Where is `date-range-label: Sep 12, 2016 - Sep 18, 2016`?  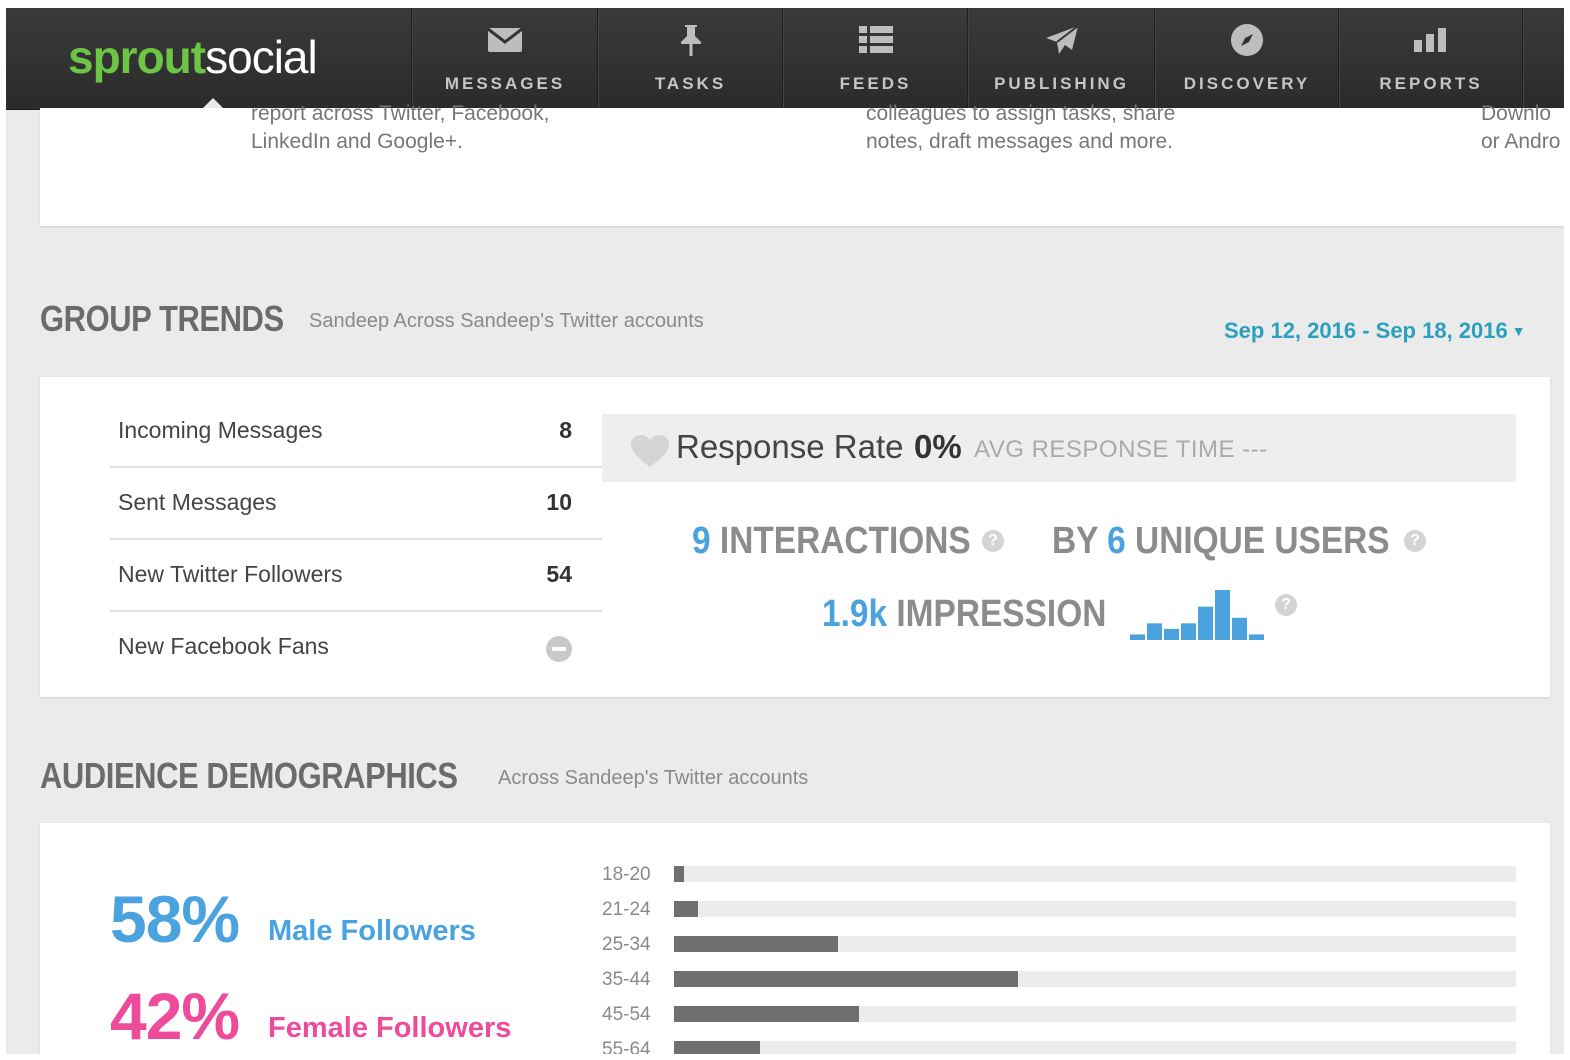 date-range-label: Sep 12, 2016 - Sep 18, 2016 is located at coordinates (1366, 330).